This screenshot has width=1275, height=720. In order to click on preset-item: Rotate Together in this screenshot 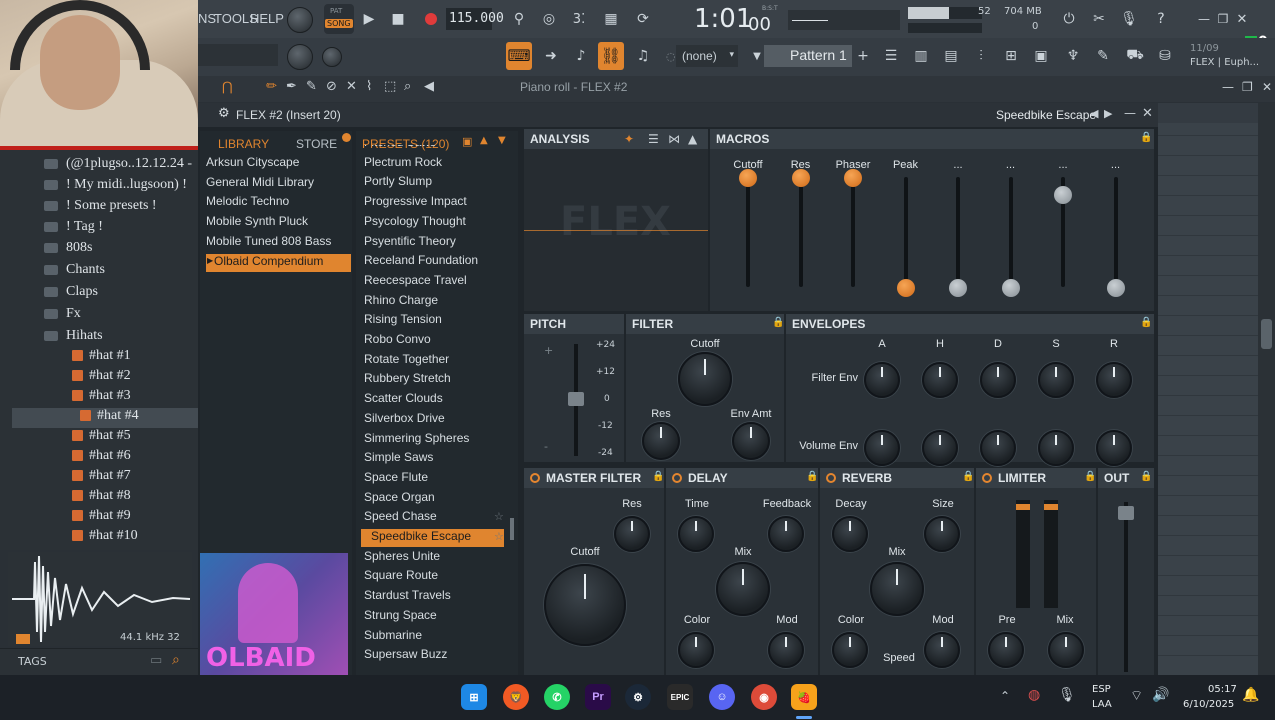, I will do `click(435, 361)`.